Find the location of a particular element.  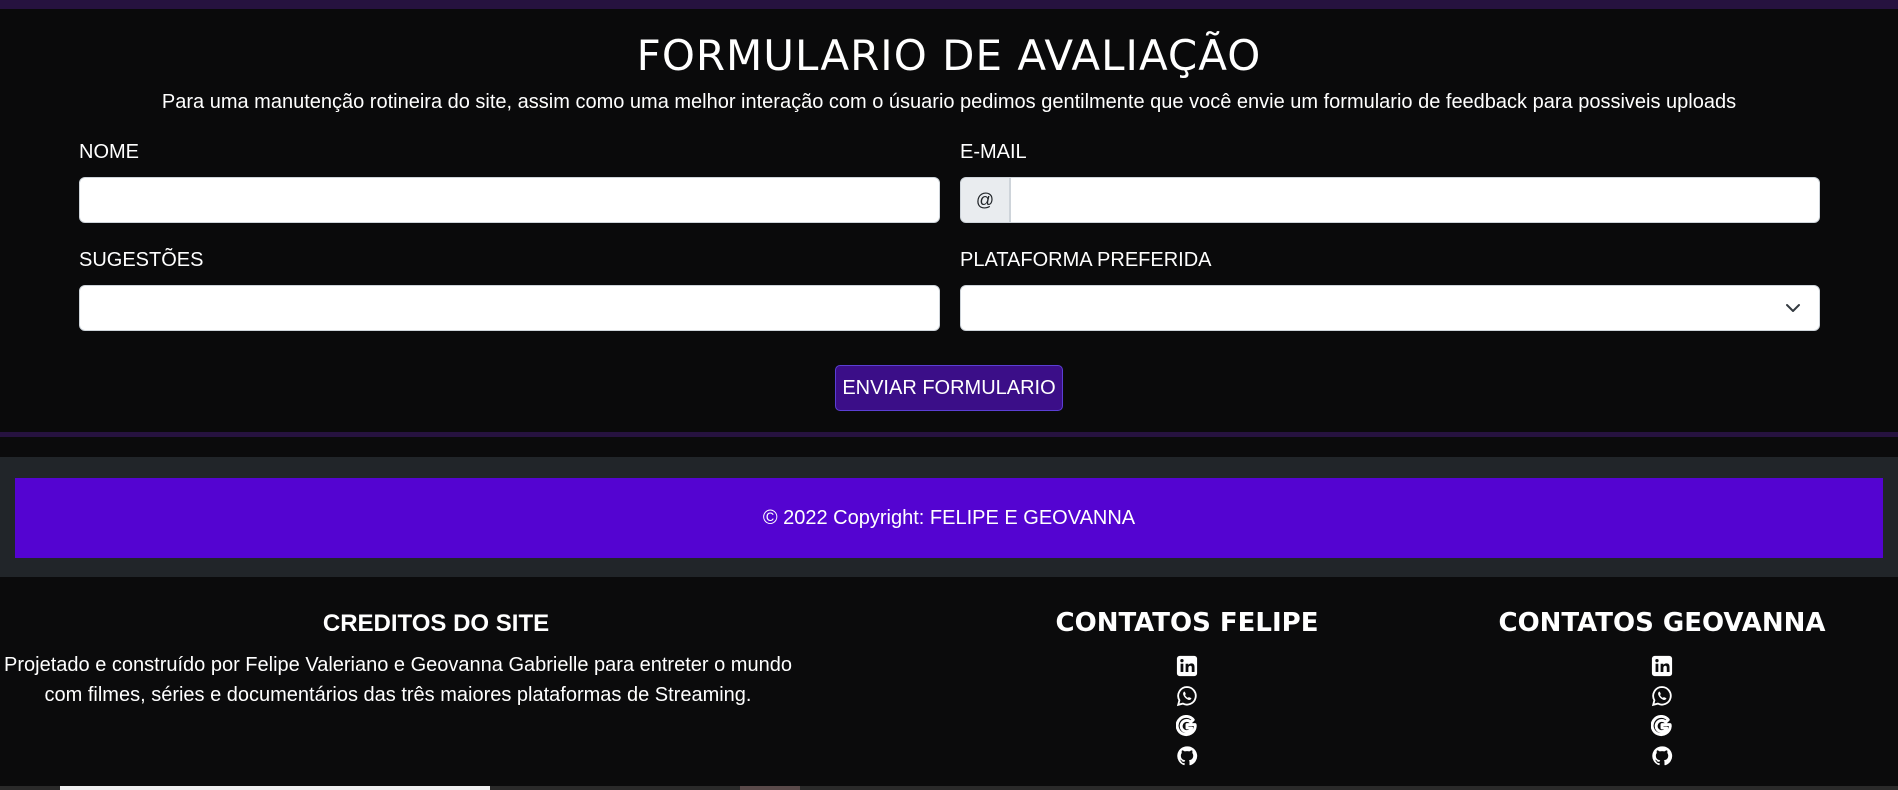

suggestions-input is located at coordinates (509, 308).